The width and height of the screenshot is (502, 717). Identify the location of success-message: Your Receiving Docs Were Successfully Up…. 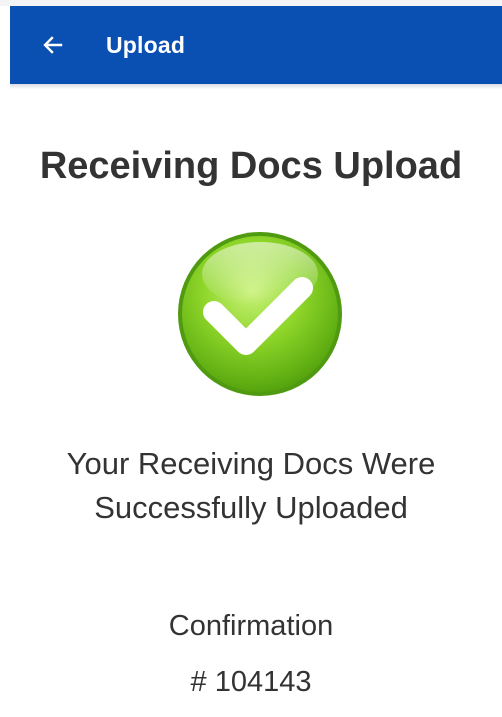
(251, 486).